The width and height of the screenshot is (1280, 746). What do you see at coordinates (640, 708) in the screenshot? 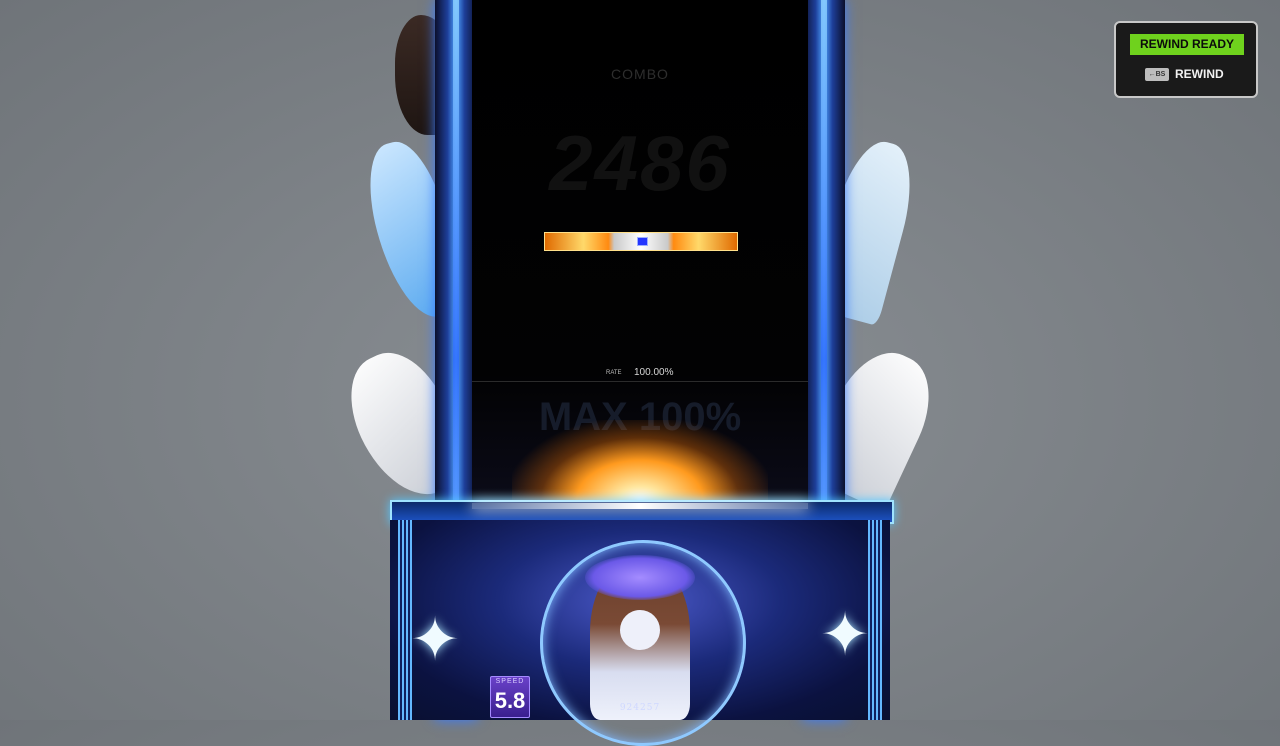
I see `score-display: 924257` at bounding box center [640, 708].